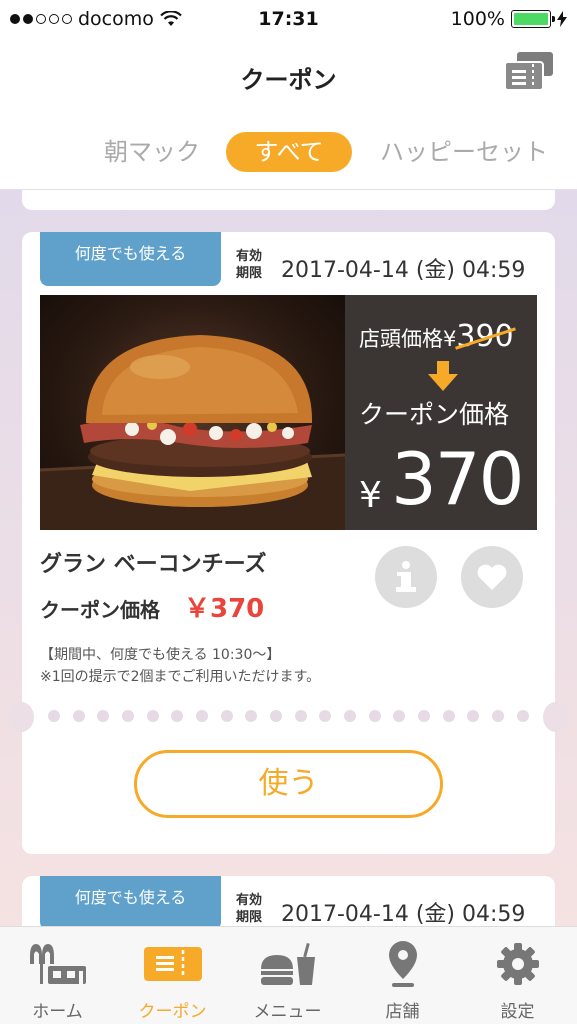  I want to click on burger-photo, so click(192, 412).